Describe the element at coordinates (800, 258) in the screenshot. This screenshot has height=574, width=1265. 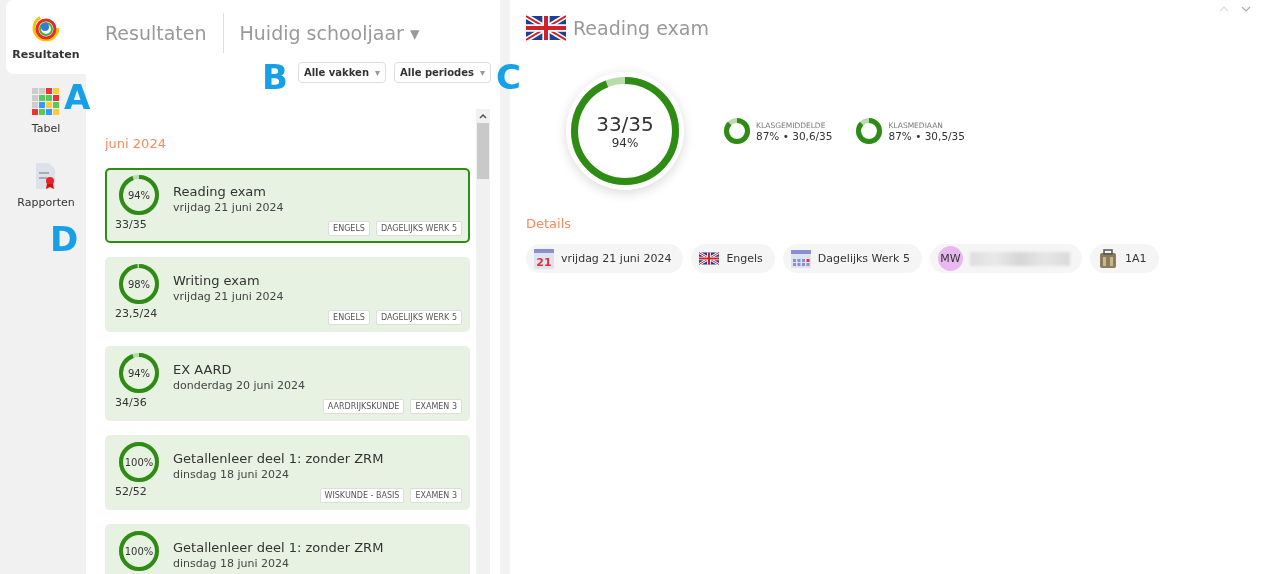
I see `calendar-icon` at that location.